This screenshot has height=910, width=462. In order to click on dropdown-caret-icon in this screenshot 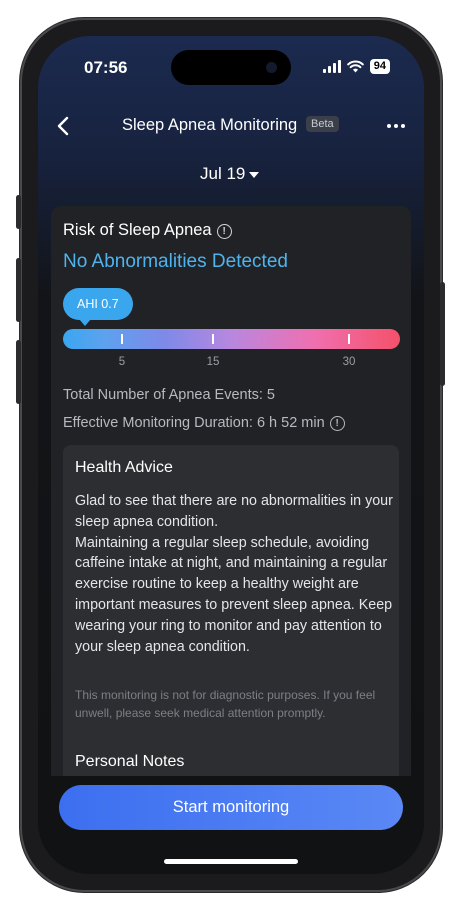, I will do `click(254, 175)`.